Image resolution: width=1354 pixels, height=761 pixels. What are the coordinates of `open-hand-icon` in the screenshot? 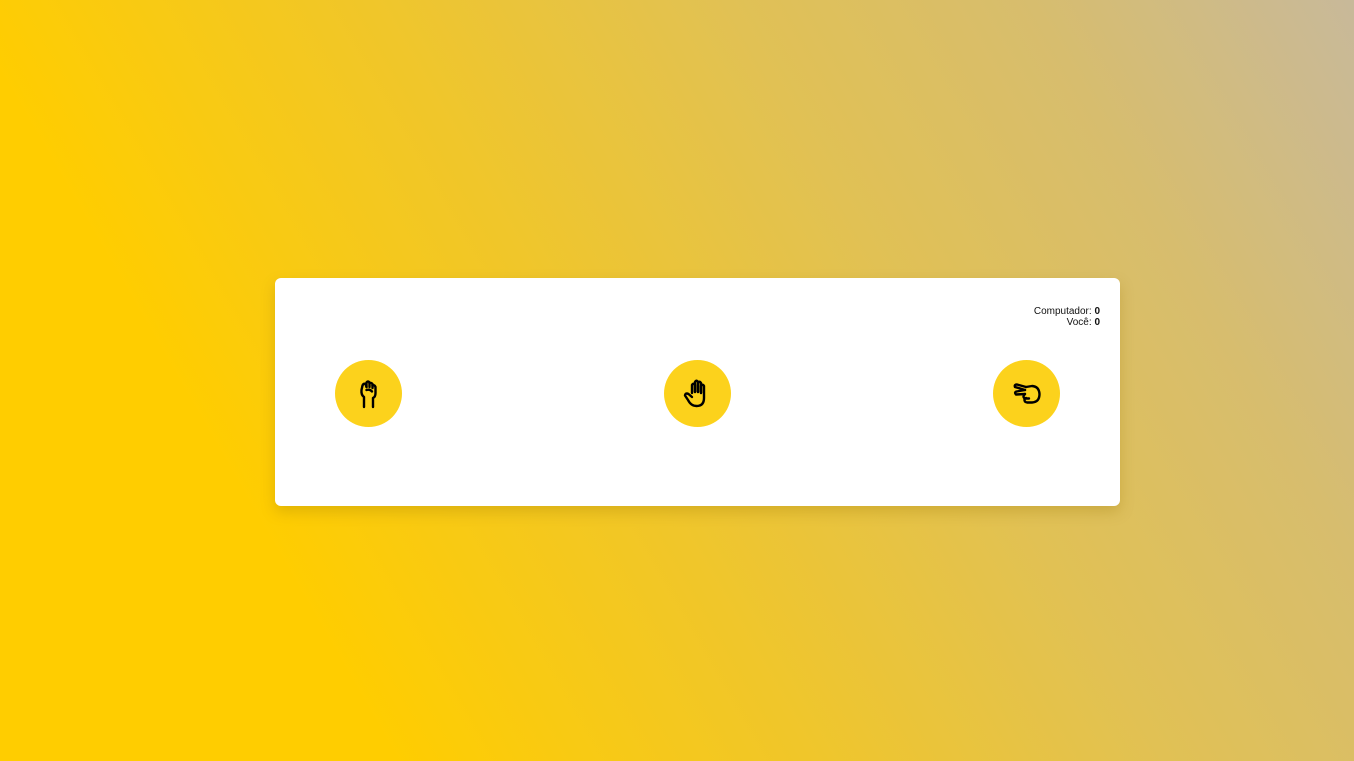 It's located at (694, 393).